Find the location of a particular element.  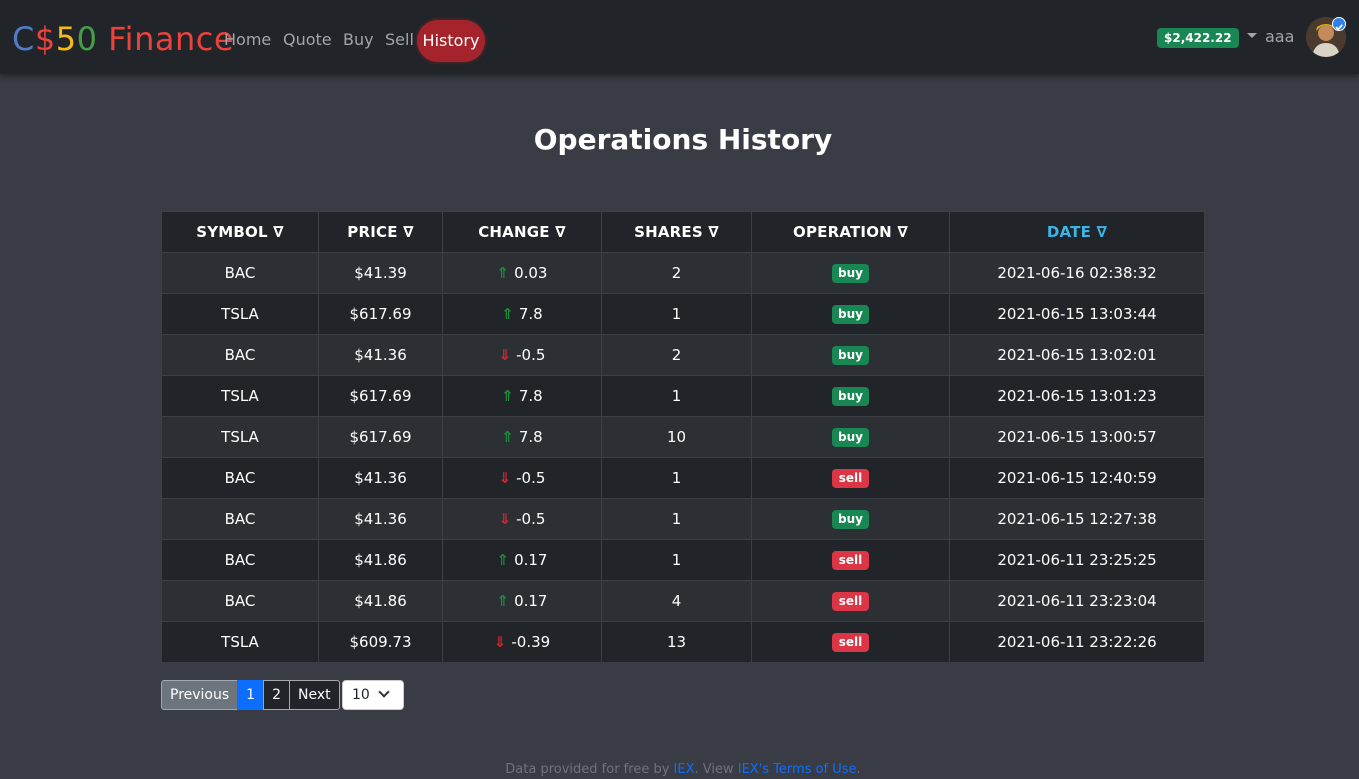

table-row: BAC $41.86 ⇑ 0.17 4 sell 2021-06-11 23:23:04 is located at coordinates (683, 601).